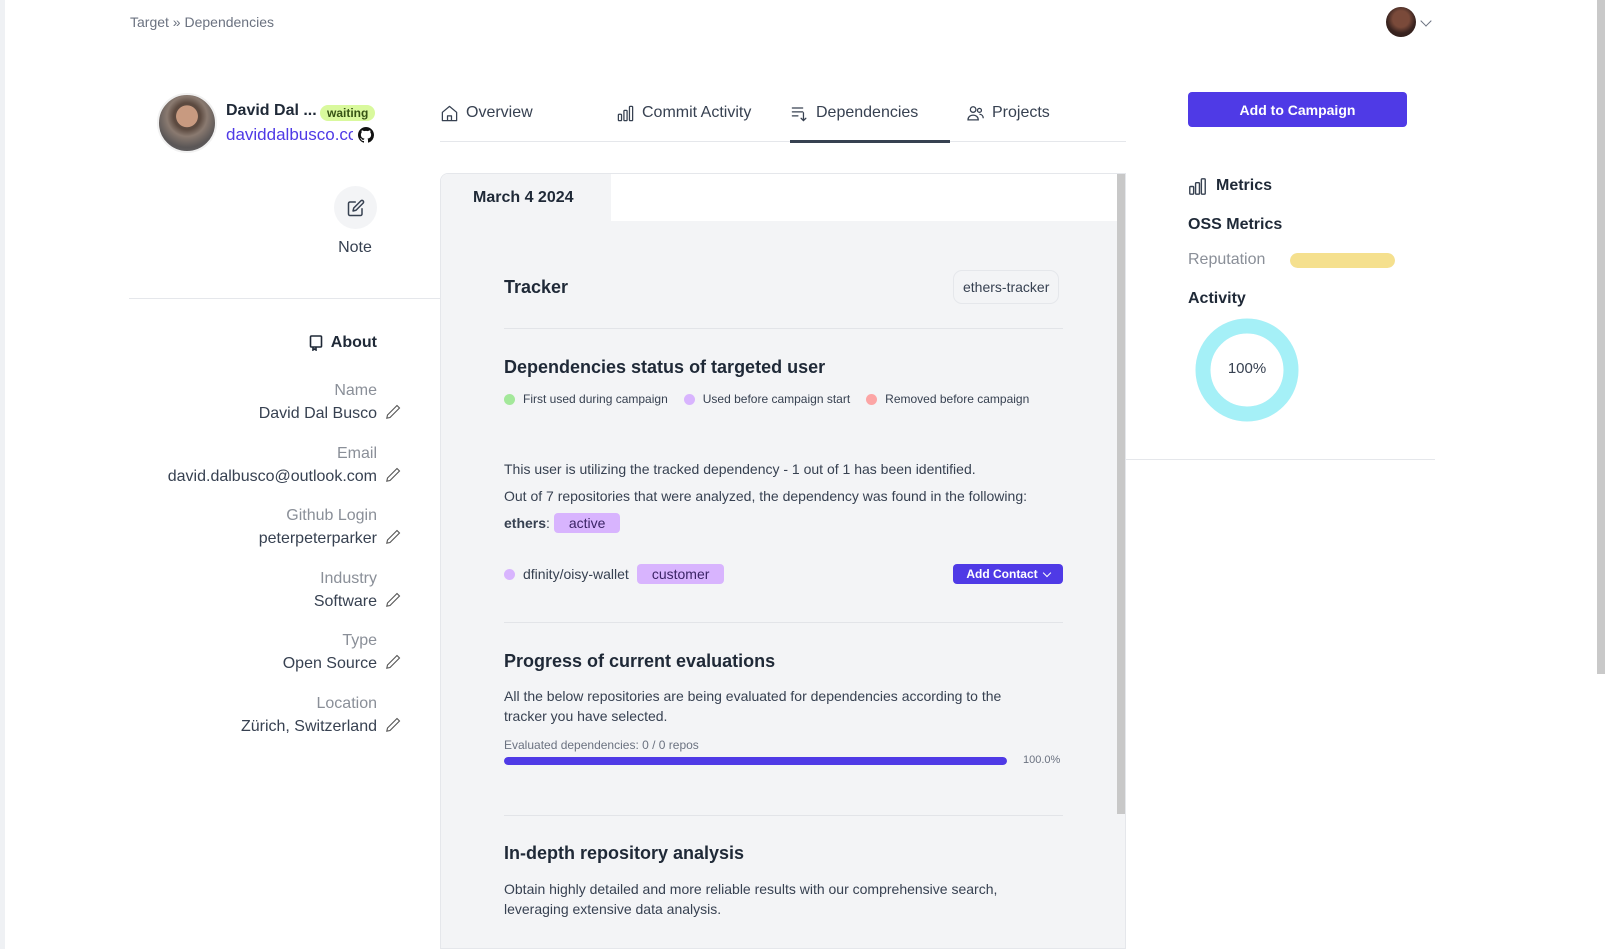 Image resolution: width=1605 pixels, height=949 pixels. Describe the element at coordinates (587, 523) in the screenshot. I see `dependency-state-pill: active` at that location.